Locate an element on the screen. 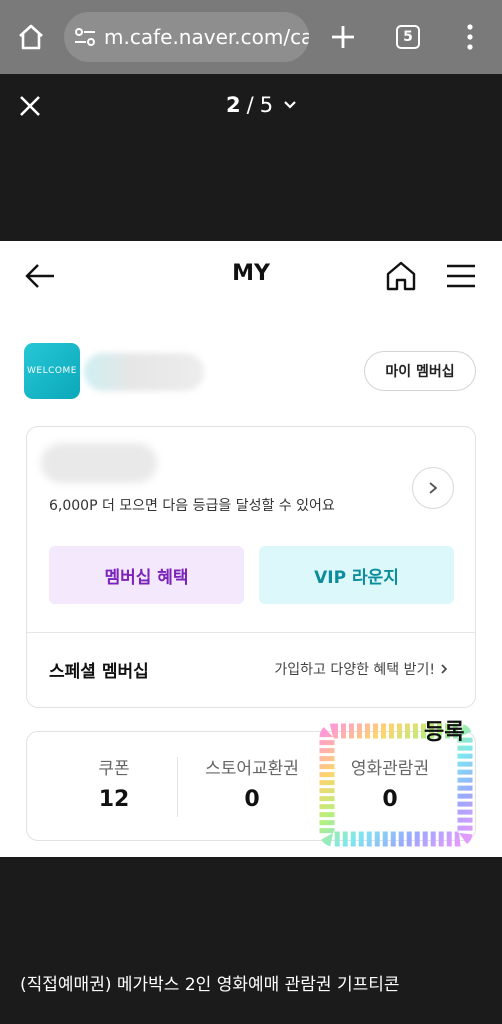 The width and height of the screenshot is (502, 1024). total-pages: 5 is located at coordinates (266, 105).